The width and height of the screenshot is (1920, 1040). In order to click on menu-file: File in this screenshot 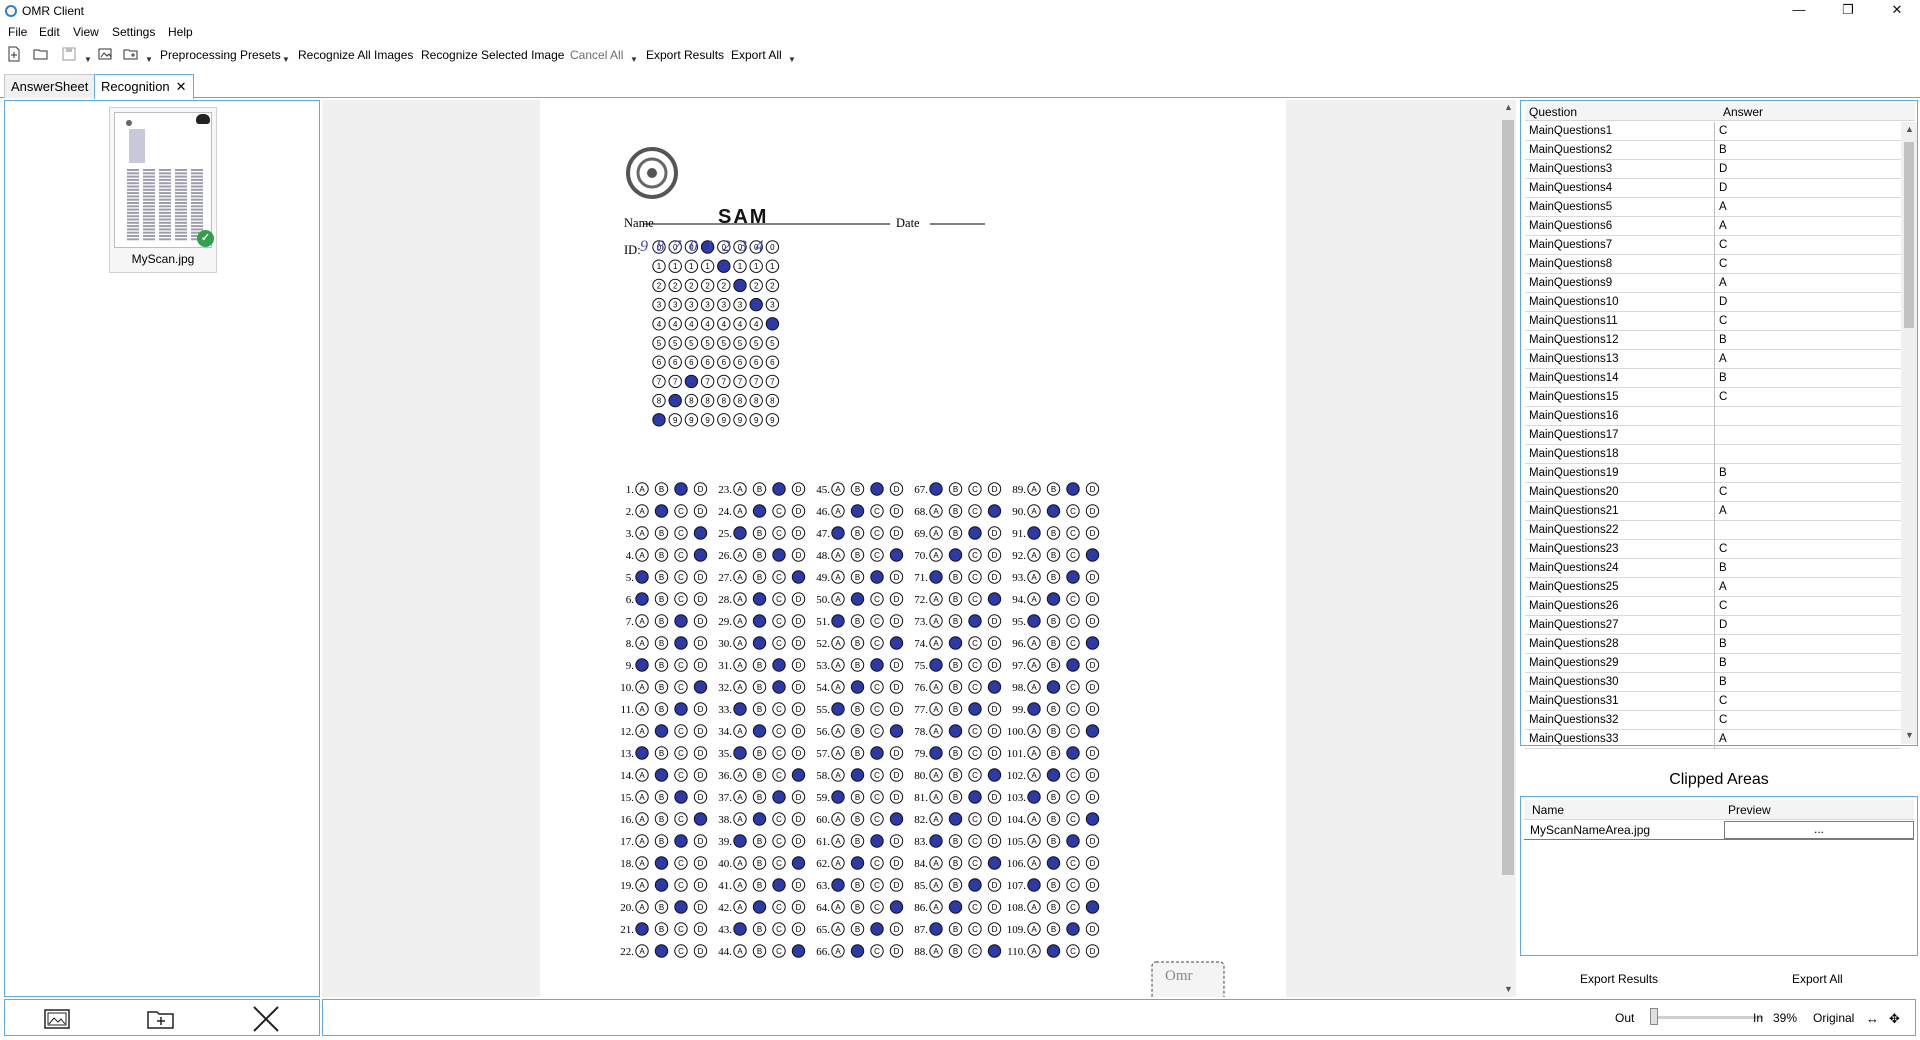, I will do `click(17, 32)`.